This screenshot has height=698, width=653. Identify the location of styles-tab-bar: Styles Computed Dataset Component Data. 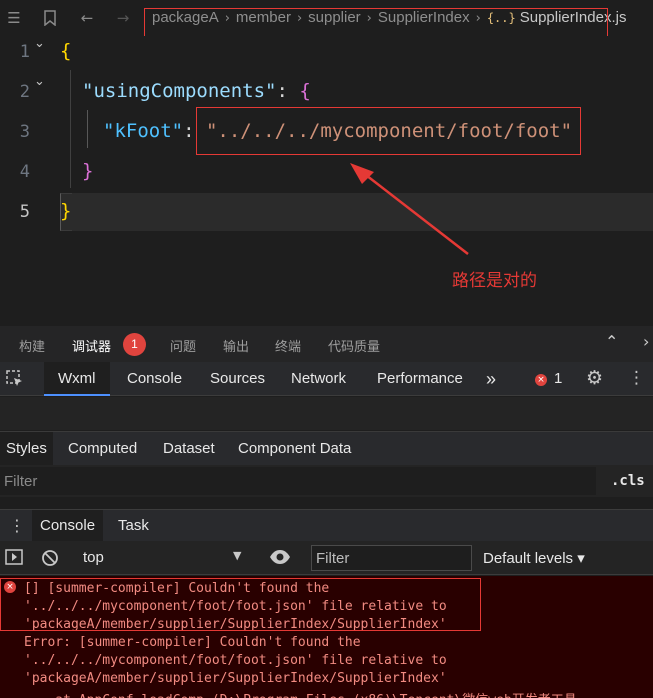
(326, 448).